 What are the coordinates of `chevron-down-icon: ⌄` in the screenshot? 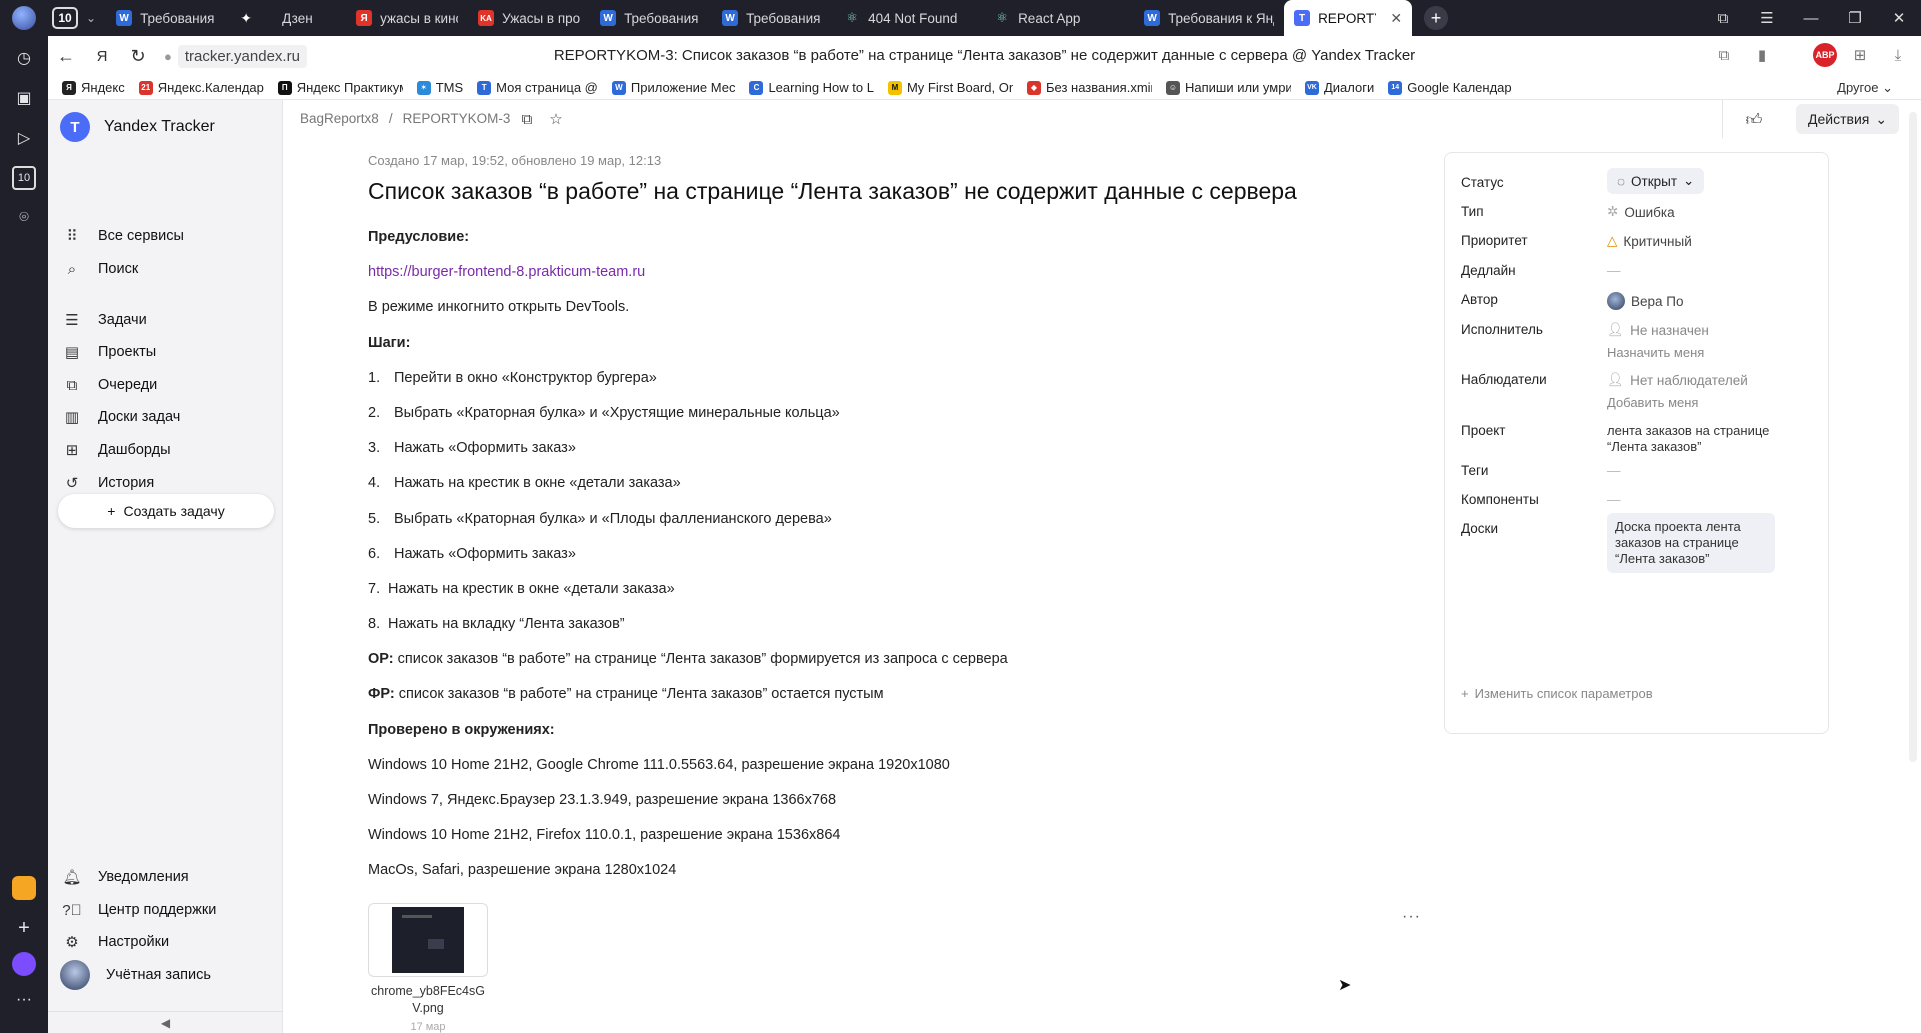 It's located at (91, 18).